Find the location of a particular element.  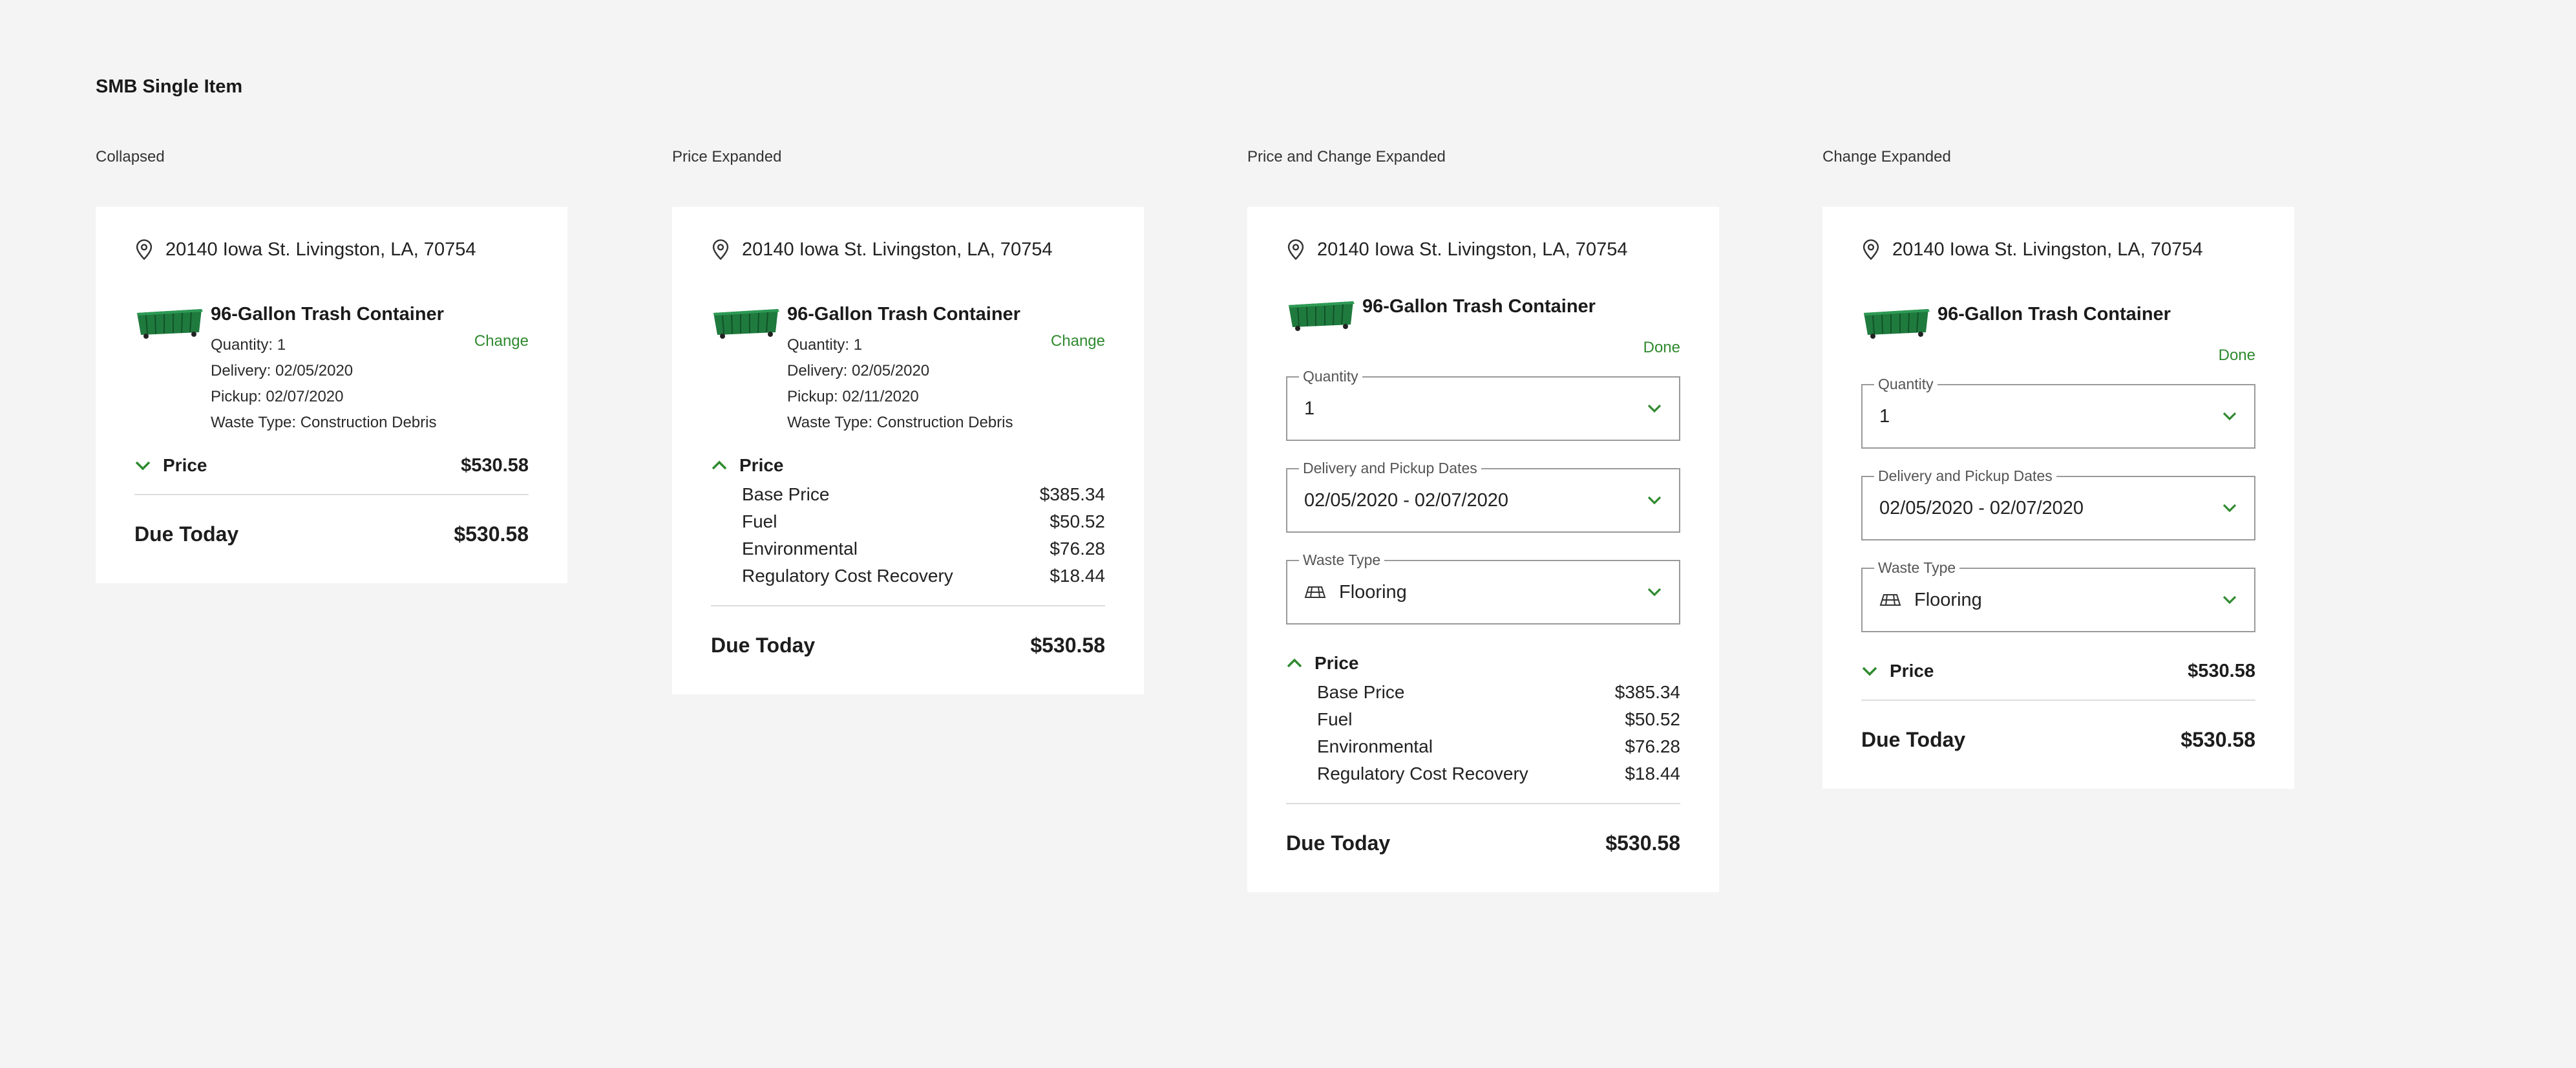

variant-label: Price and Change Expanded is located at coordinates (1346, 157).